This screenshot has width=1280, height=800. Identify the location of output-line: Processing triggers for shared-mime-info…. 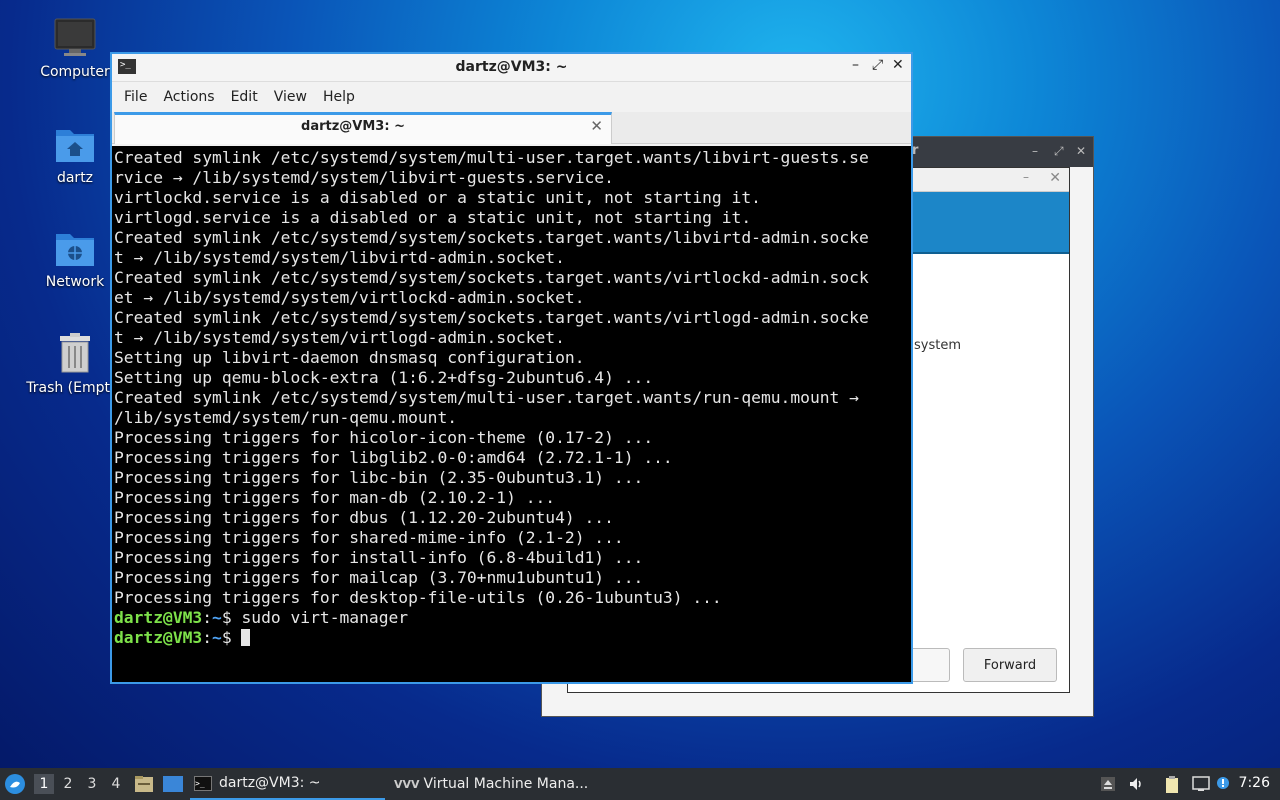
(369, 537).